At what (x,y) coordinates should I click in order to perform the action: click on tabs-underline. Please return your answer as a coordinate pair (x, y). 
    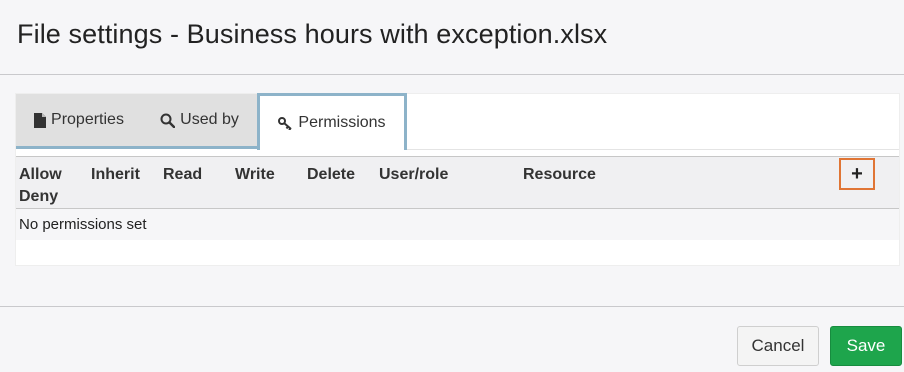
    Looking at the image, I should click on (653, 149).